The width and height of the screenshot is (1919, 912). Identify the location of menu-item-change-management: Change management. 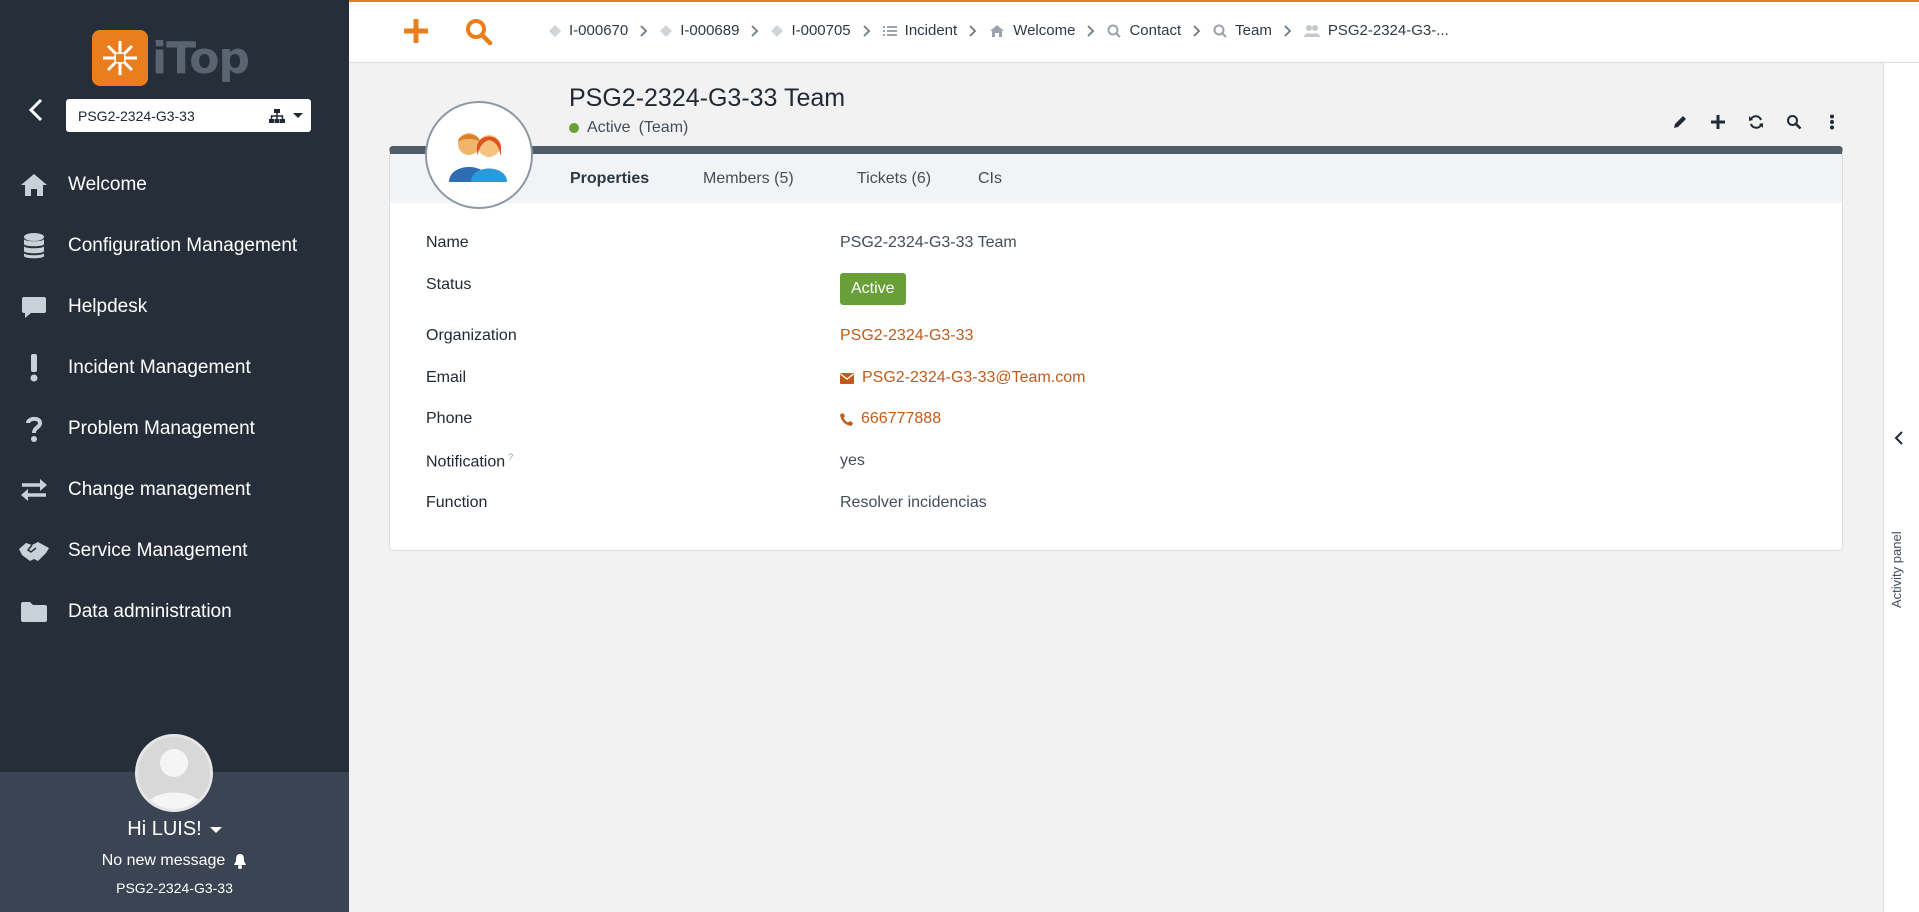
(174, 489).